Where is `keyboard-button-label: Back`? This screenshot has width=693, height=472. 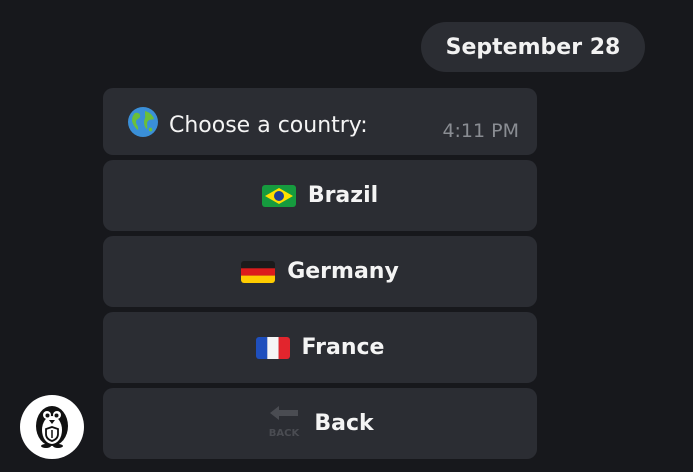 keyboard-button-label: Back is located at coordinates (344, 423).